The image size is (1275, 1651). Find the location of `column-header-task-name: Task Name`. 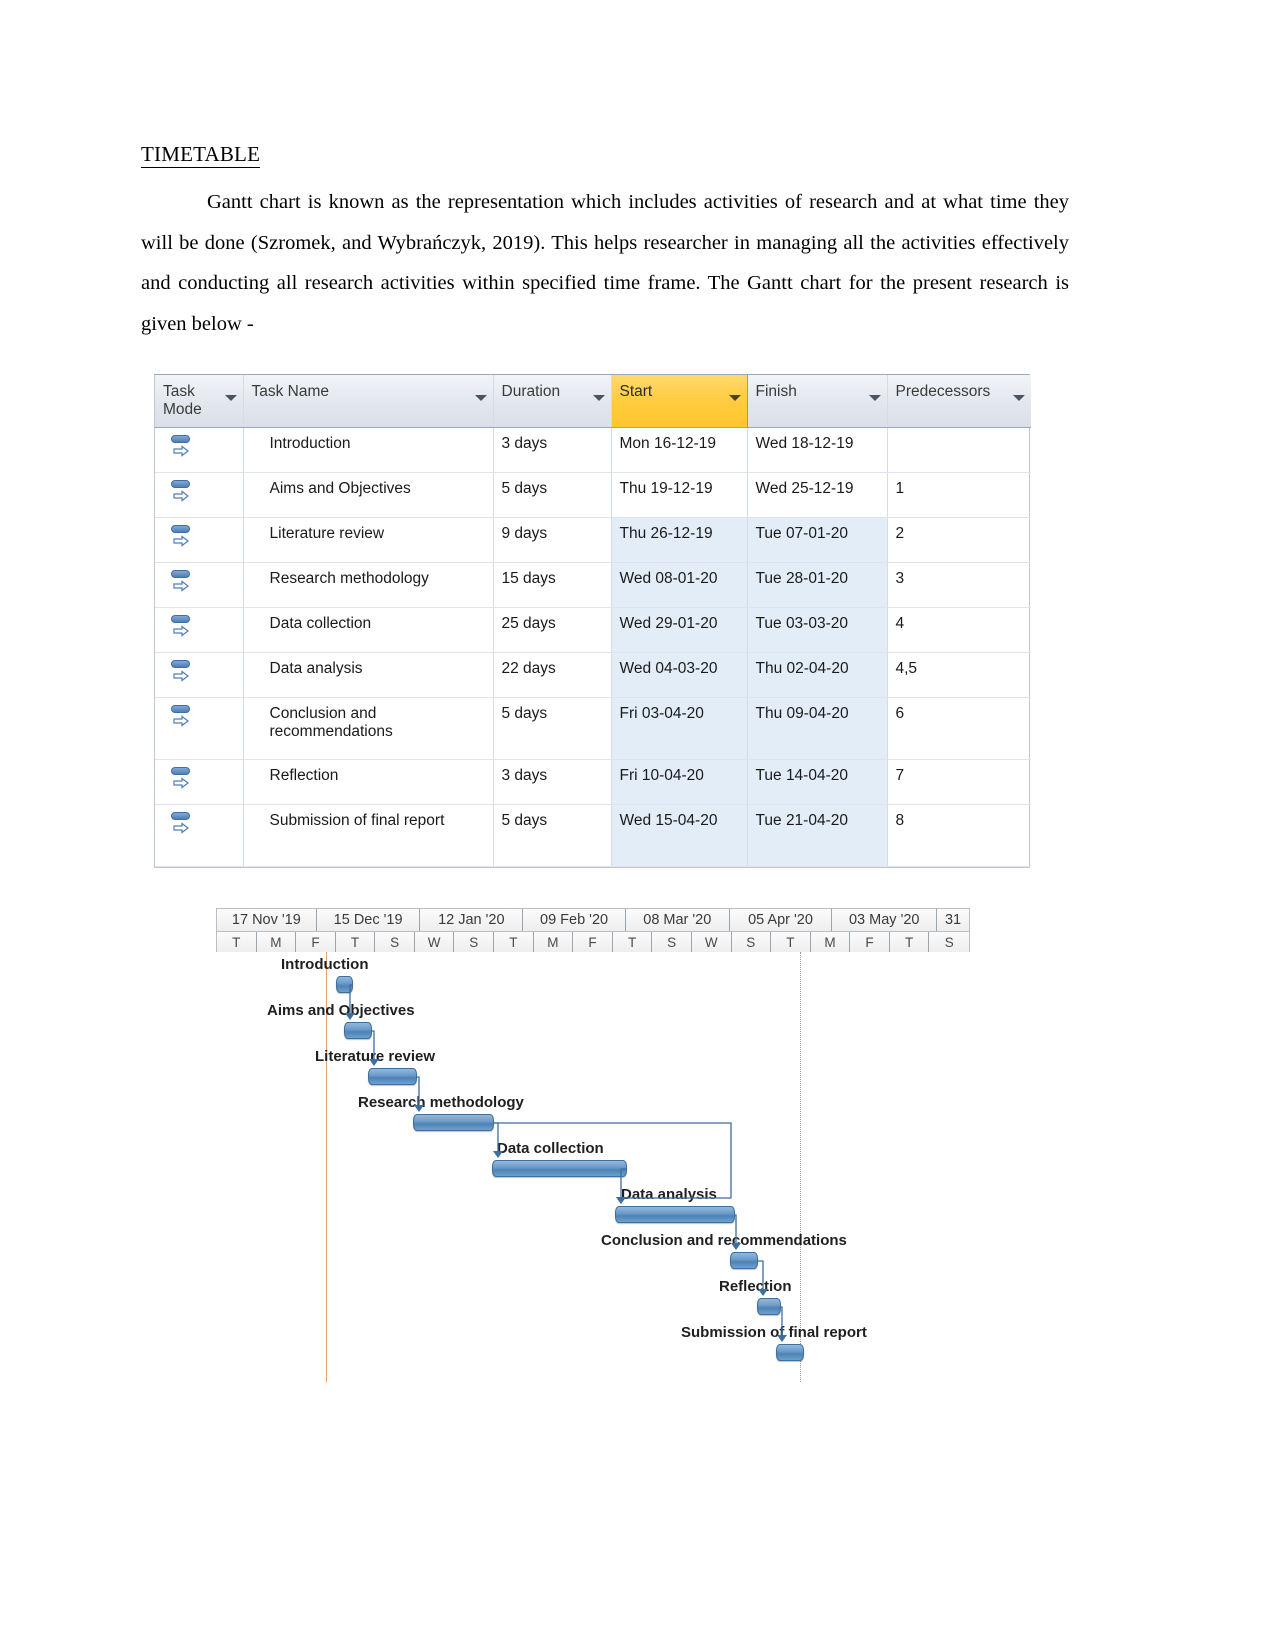

column-header-task-name: Task Name is located at coordinates (368, 401).